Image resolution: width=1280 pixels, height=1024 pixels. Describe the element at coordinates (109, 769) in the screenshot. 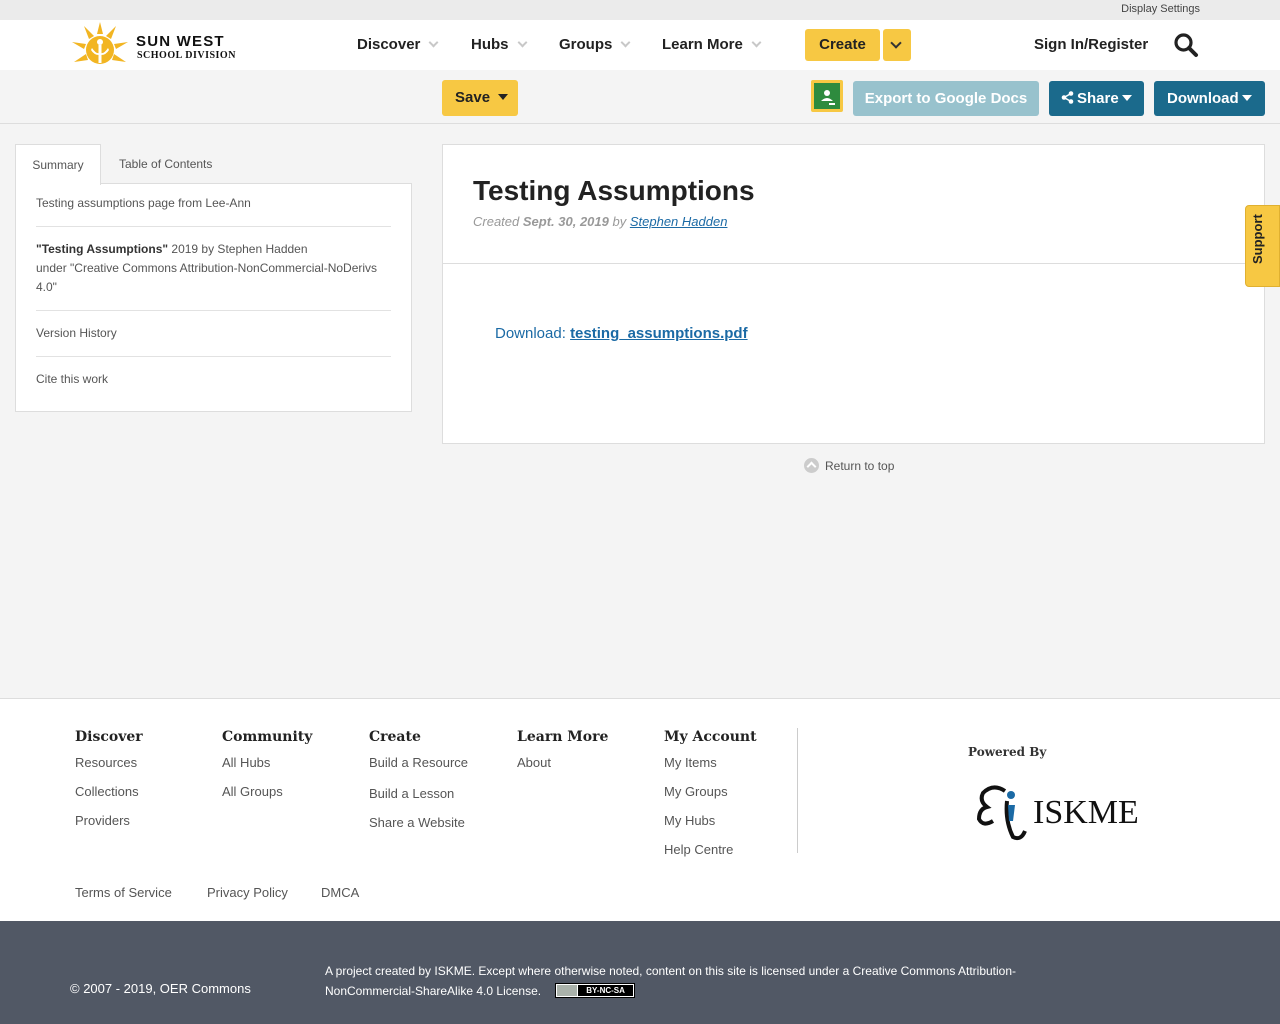

I see `footer-link-resources: Resources` at that location.